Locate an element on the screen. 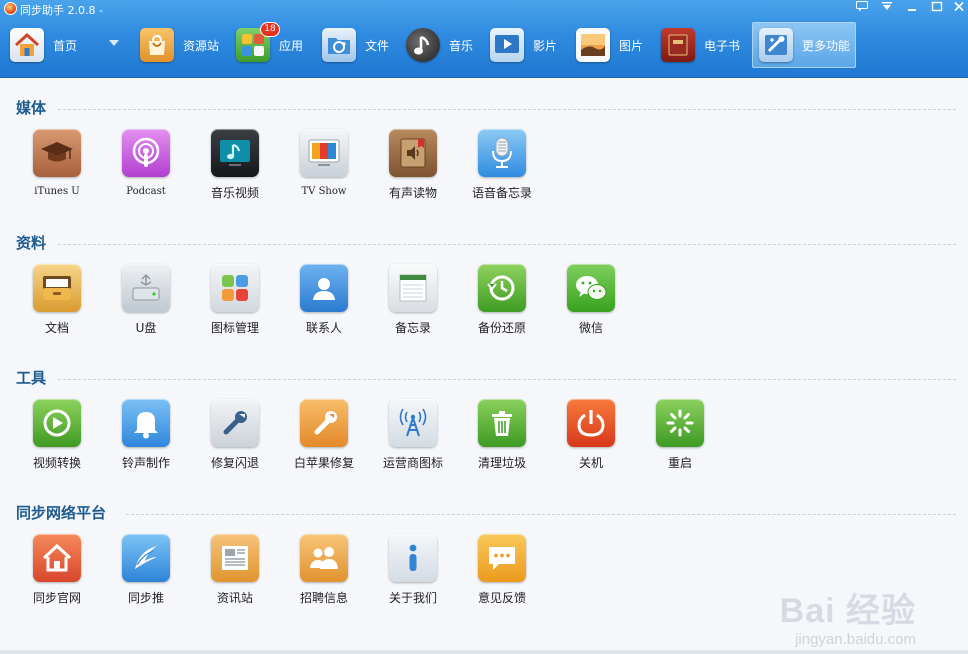  tile-itunes-u: iTunes U is located at coordinates (57, 174).